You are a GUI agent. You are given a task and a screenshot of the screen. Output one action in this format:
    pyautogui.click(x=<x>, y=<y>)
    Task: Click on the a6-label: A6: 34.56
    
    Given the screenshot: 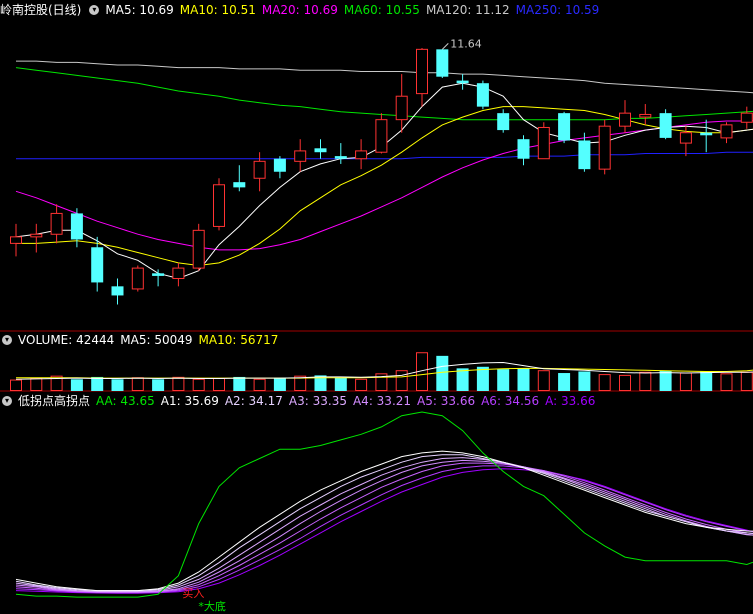 What is the action you would take?
    pyautogui.click(x=510, y=401)
    